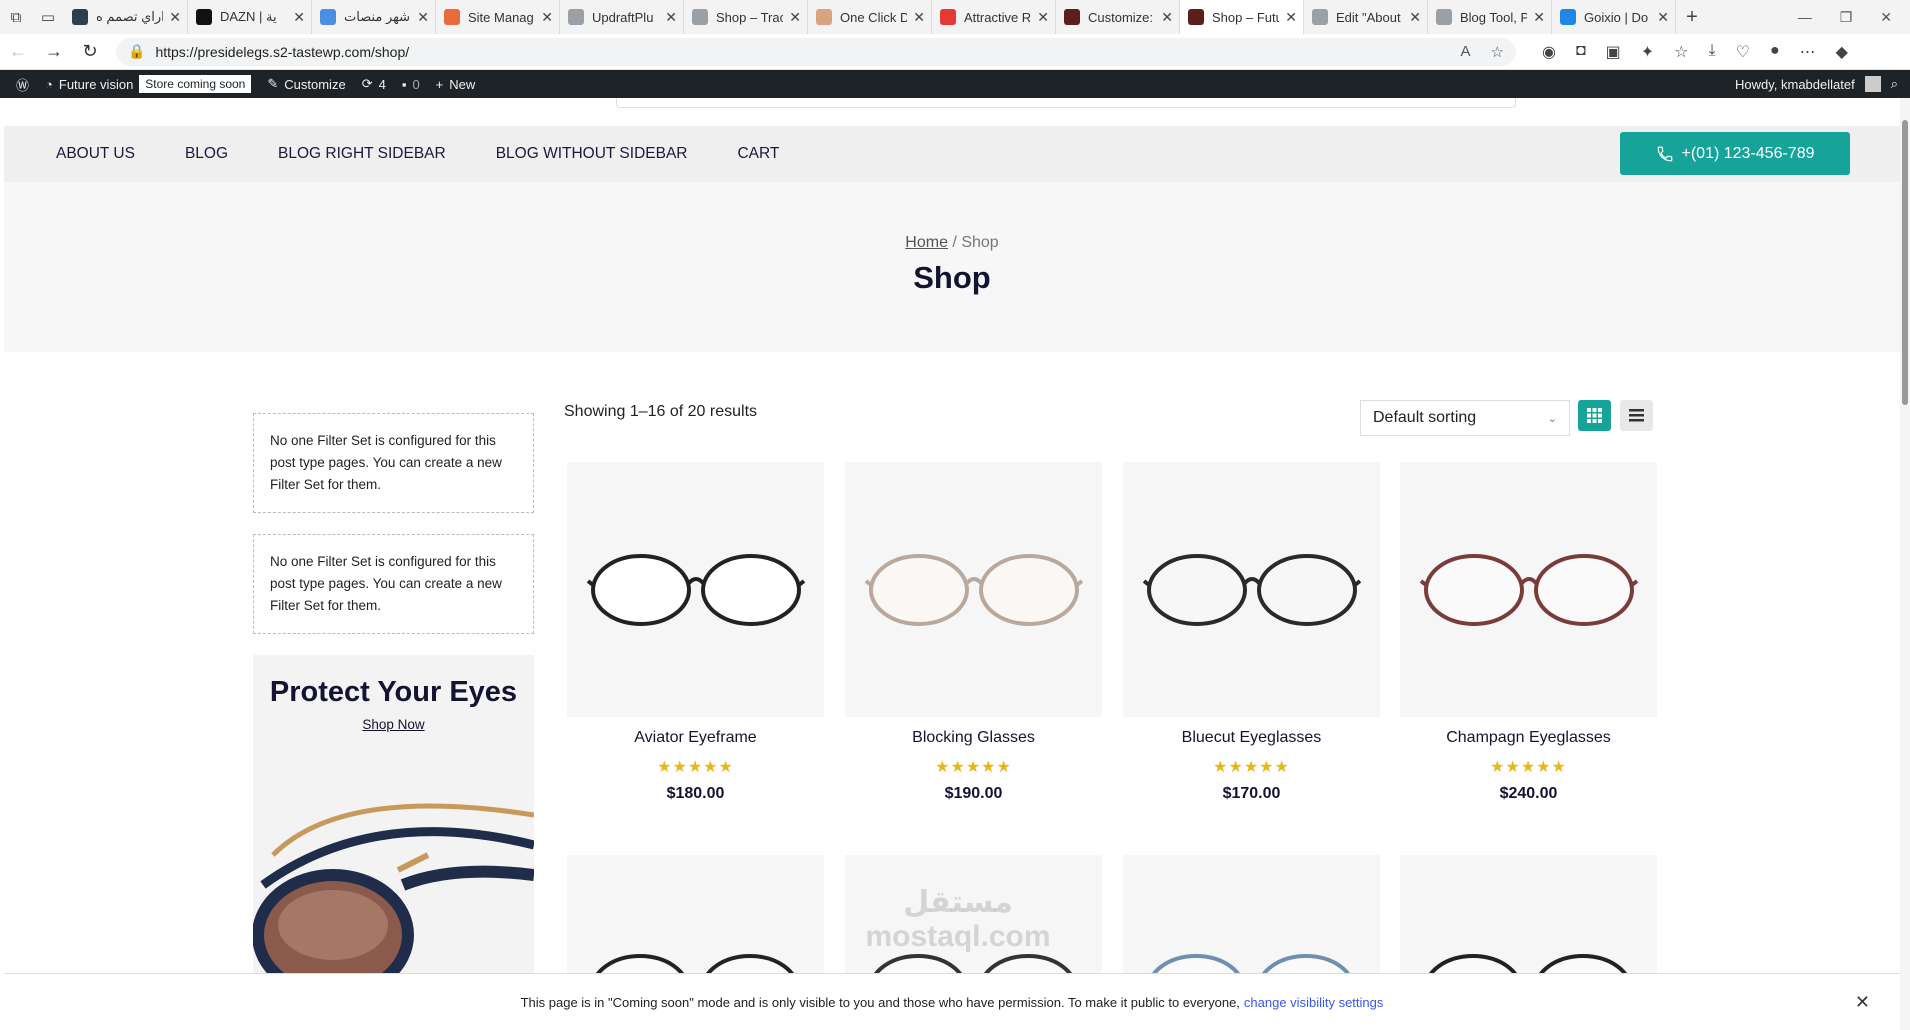  Describe the element at coordinates (206, 154) in the screenshot. I see `nav-item: Blog` at that location.